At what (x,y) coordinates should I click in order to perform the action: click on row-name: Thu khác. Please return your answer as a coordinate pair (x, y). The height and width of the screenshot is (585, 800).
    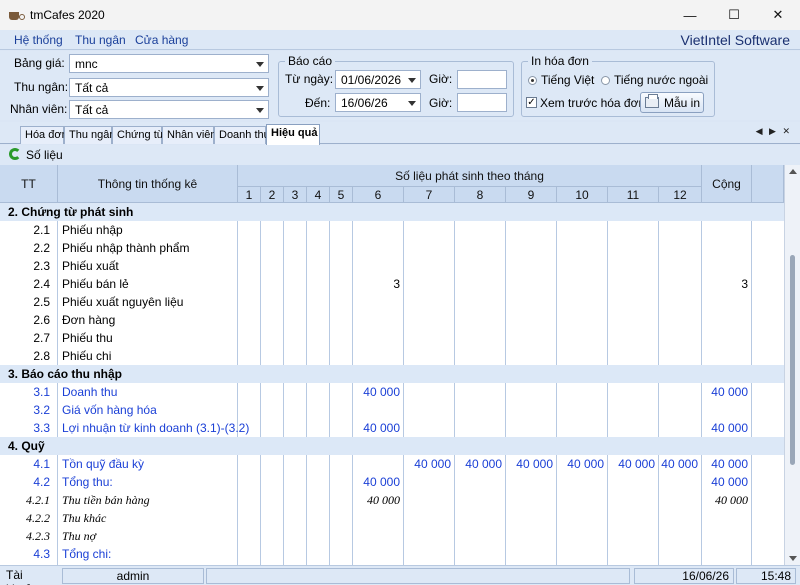
    Looking at the image, I should click on (84, 518).